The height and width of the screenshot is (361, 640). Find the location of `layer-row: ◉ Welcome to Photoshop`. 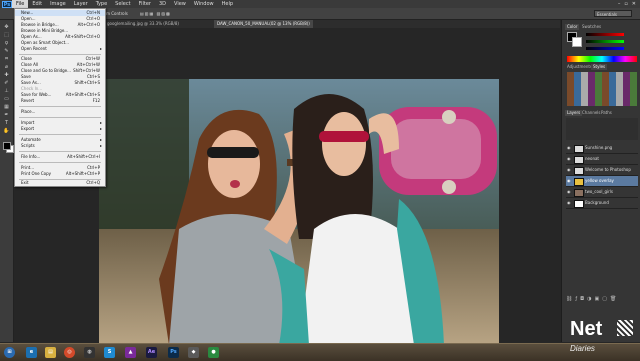

layer-row: ◉ Welcome to Photoshop is located at coordinates (602, 170).